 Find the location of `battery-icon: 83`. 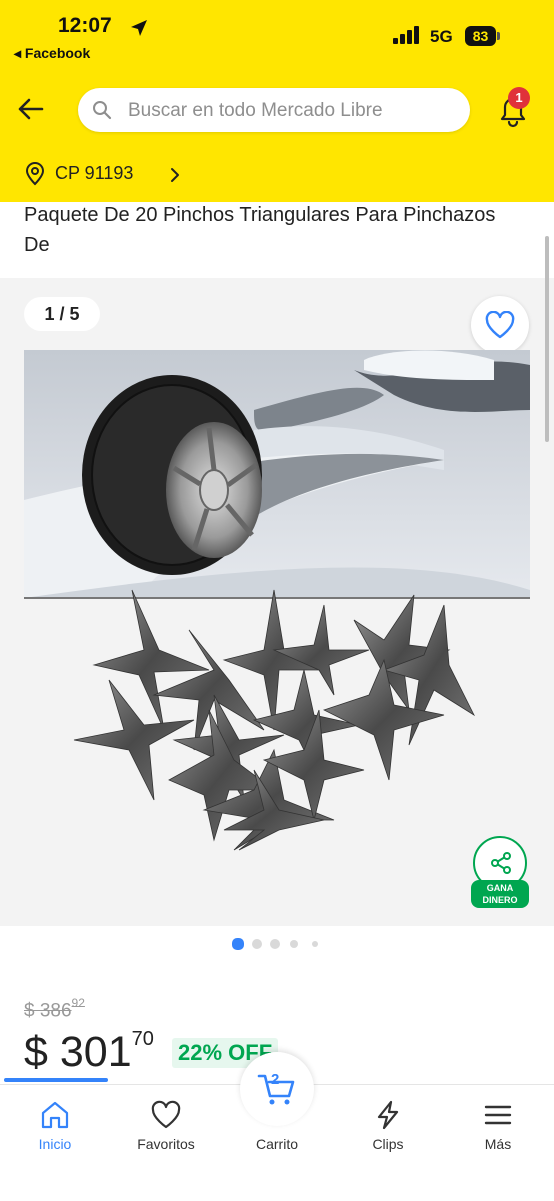

battery-icon: 83 is located at coordinates (483, 36).